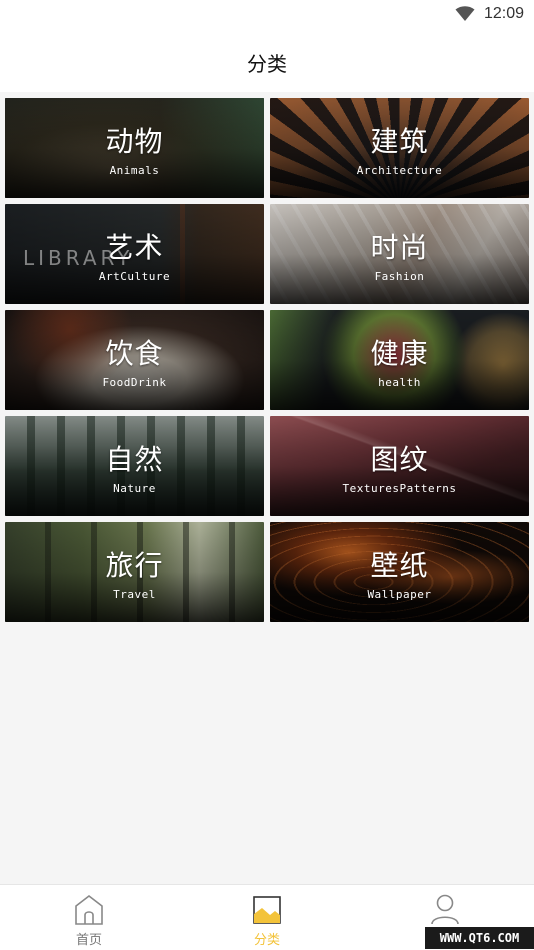  I want to click on page-title: 分类, so click(267, 64).